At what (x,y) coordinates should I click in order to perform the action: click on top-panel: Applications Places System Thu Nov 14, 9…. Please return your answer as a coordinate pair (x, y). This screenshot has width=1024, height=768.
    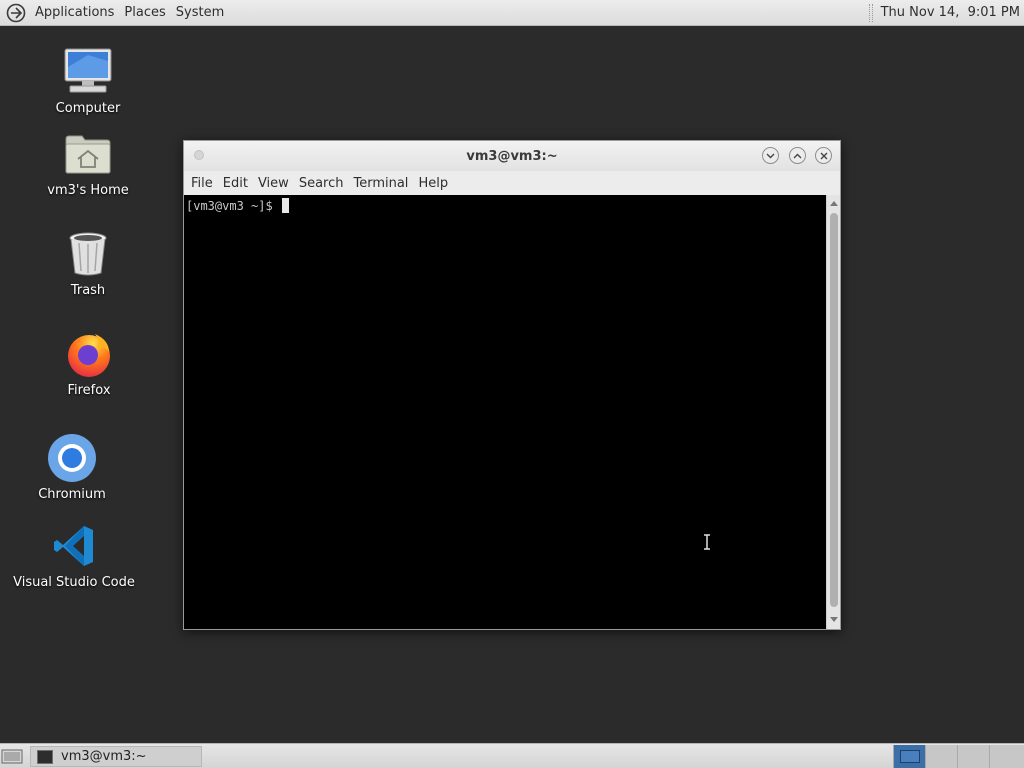
    Looking at the image, I should click on (512, 13).